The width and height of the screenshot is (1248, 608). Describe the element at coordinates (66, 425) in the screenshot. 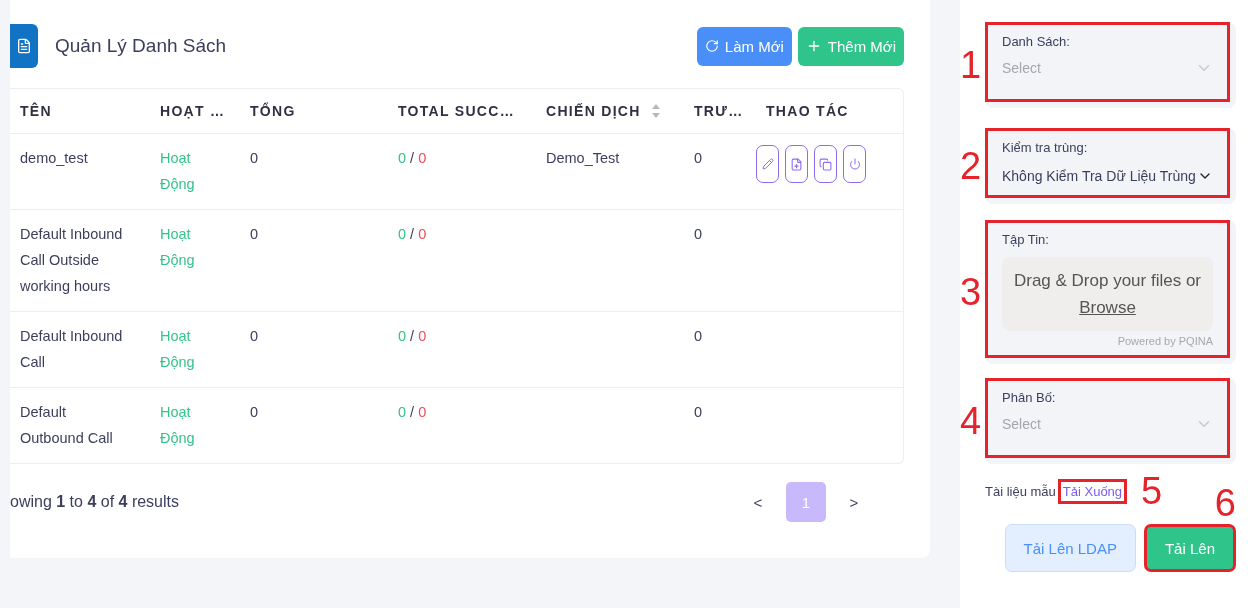

I see `table-cell-text: Default Outbound Call` at that location.